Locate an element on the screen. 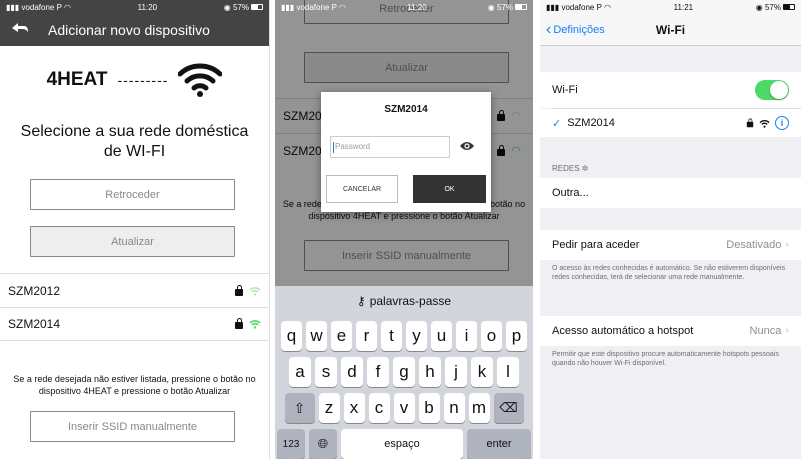 The width and height of the screenshot is (801, 459). key-icon: ⚷ is located at coordinates (361, 300).